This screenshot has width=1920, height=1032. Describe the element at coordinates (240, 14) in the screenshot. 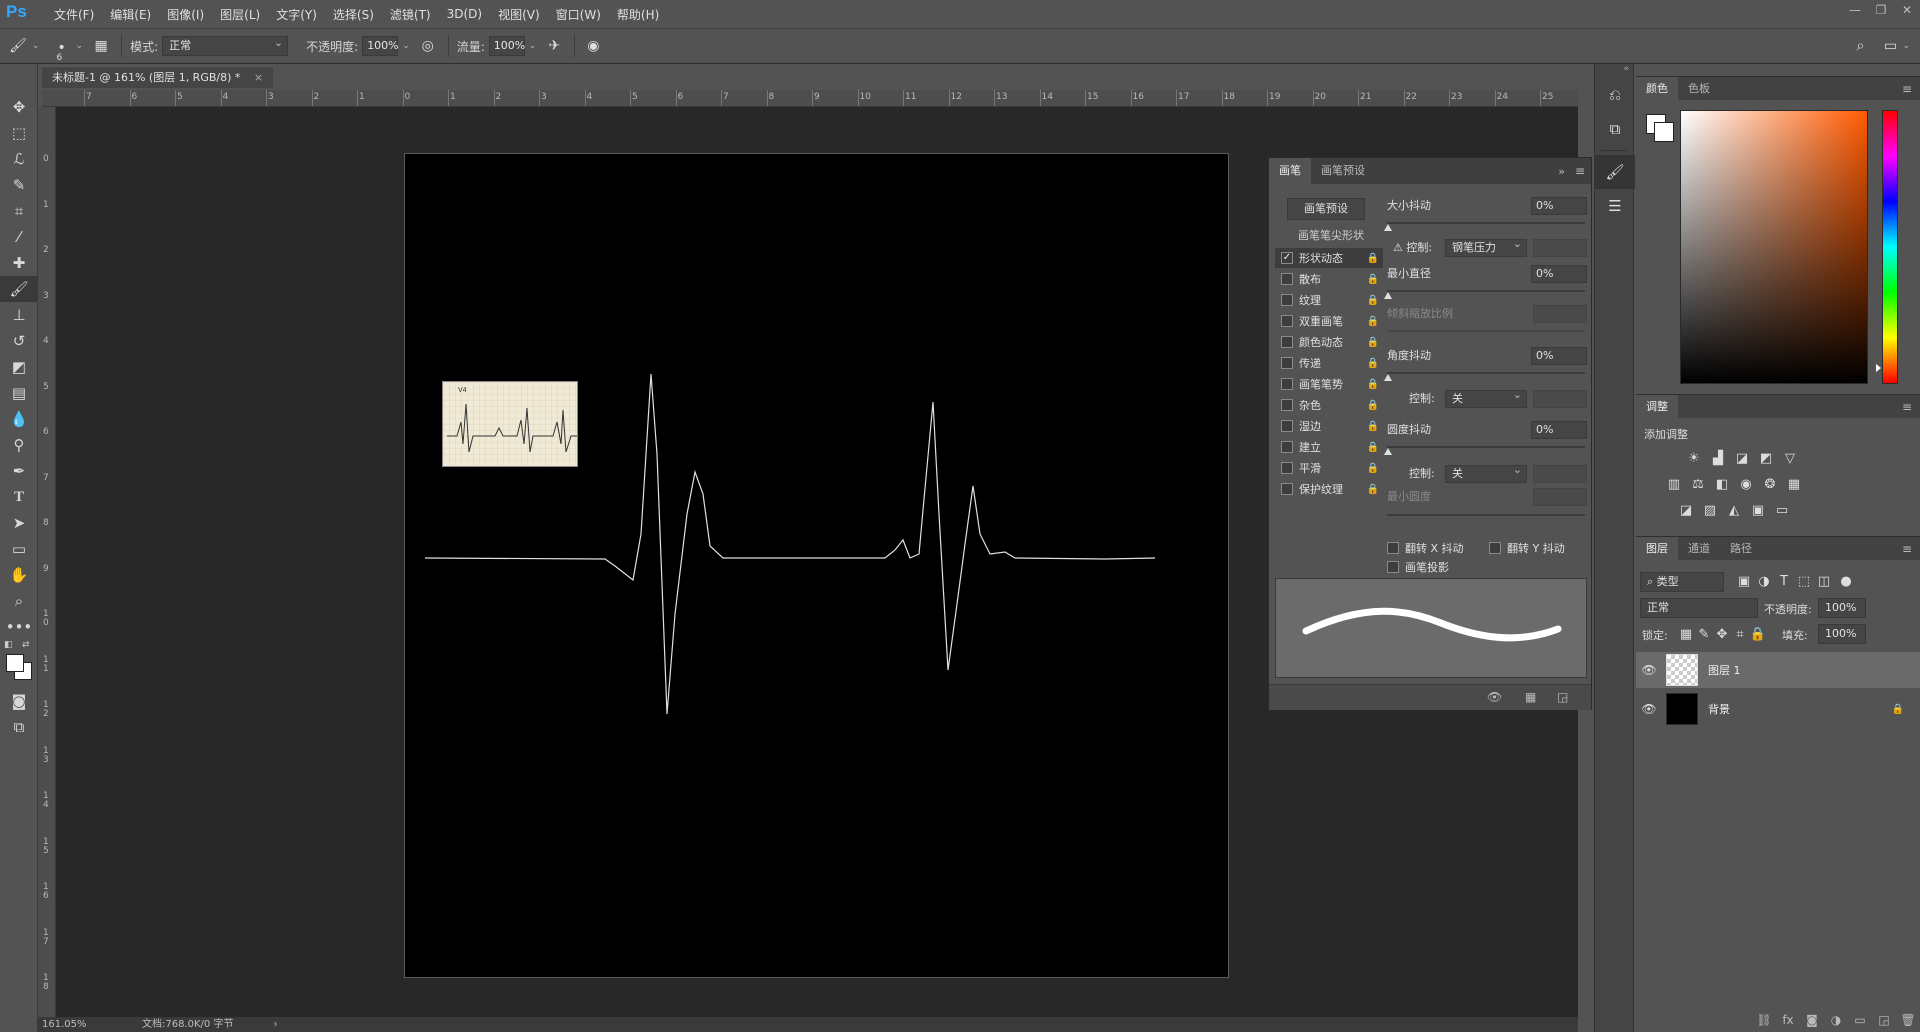

I see `menu-layer: 图层(L)` at that location.